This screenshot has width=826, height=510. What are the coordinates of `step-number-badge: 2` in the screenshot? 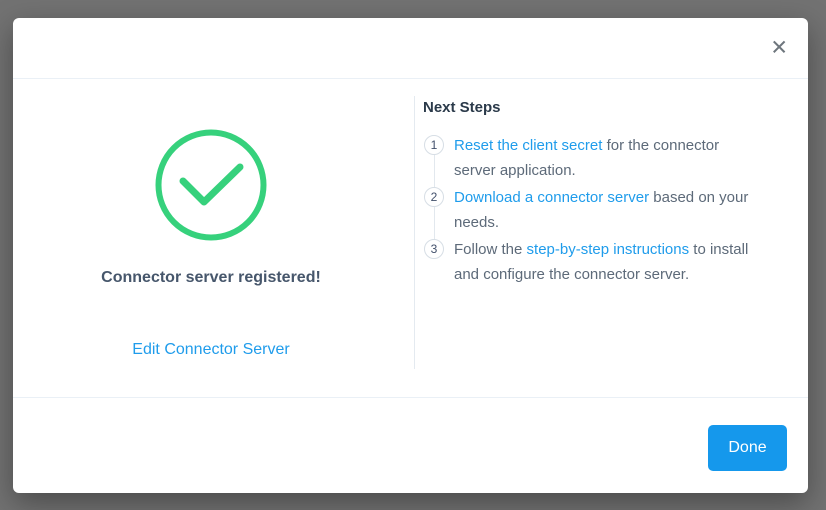 It's located at (434, 197).